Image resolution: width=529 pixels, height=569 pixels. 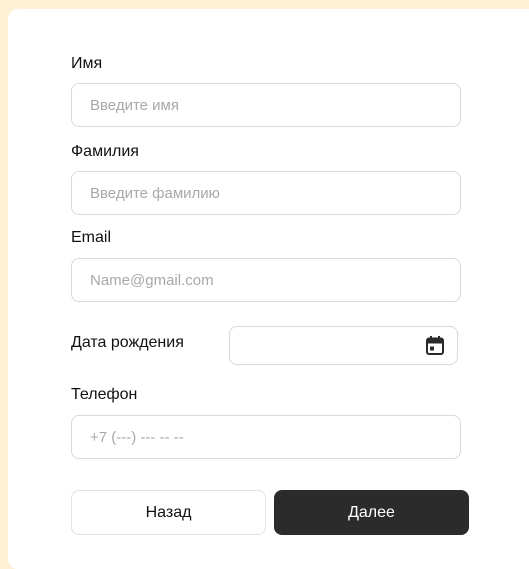 What do you see at coordinates (435, 345) in the screenshot?
I see `calendar-icon` at bounding box center [435, 345].